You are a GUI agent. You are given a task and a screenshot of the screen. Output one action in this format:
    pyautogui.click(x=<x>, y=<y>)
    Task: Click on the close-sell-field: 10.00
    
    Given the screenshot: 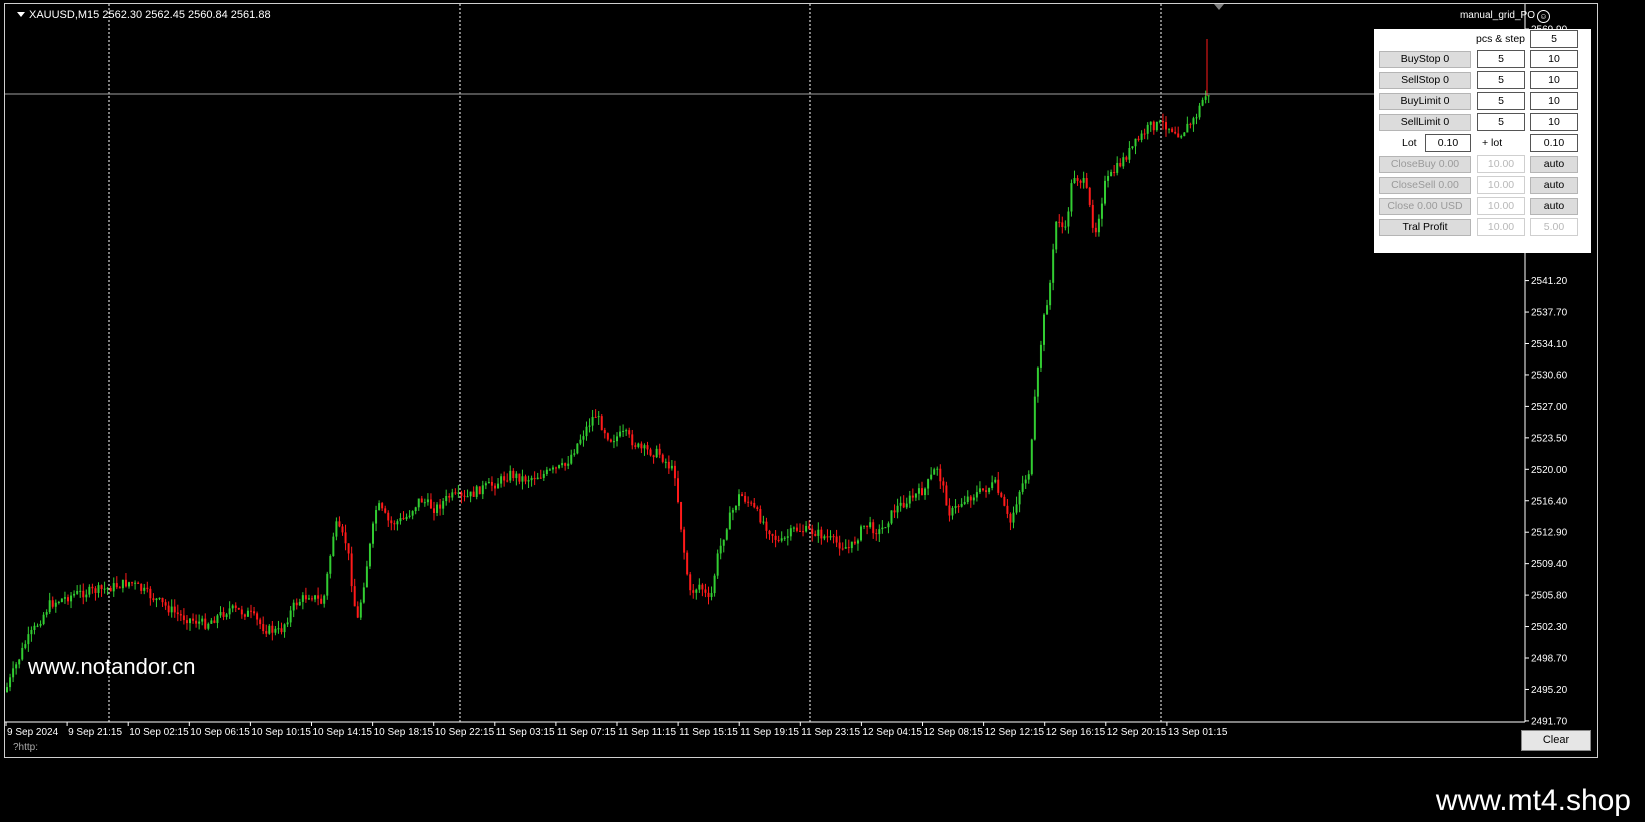 What is the action you would take?
    pyautogui.click(x=1501, y=185)
    